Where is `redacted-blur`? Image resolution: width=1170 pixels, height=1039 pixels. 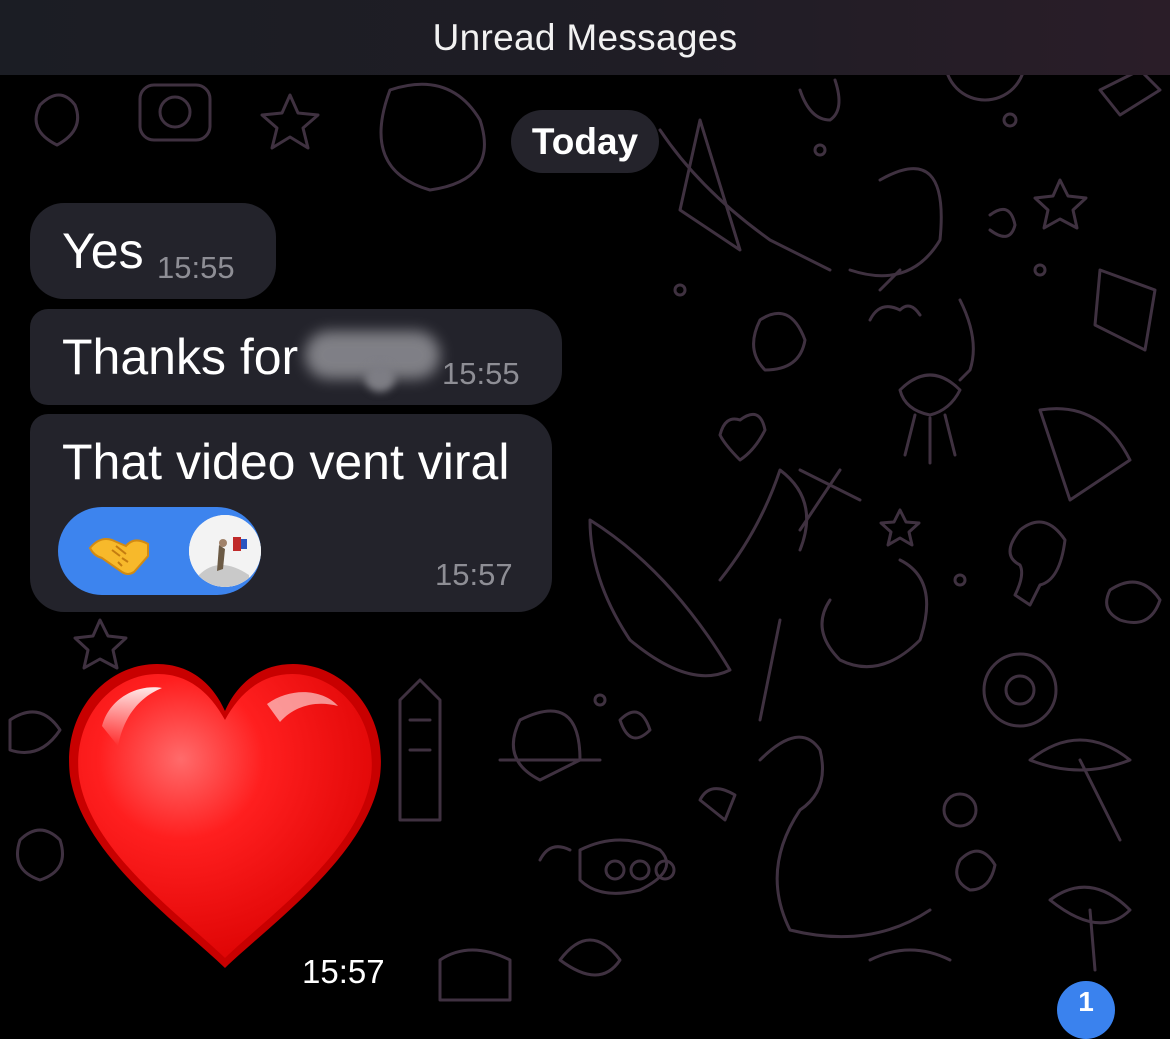 redacted-blur is located at coordinates (380, 378).